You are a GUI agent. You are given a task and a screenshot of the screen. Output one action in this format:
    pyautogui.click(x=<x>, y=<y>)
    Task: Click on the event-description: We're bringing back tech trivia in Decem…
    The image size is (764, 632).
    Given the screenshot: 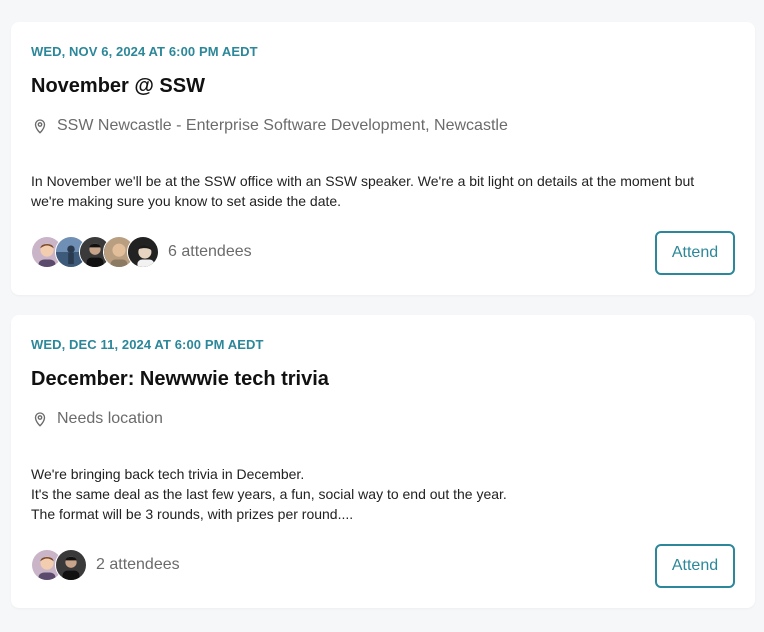 What is the action you would take?
    pyautogui.click(x=381, y=494)
    